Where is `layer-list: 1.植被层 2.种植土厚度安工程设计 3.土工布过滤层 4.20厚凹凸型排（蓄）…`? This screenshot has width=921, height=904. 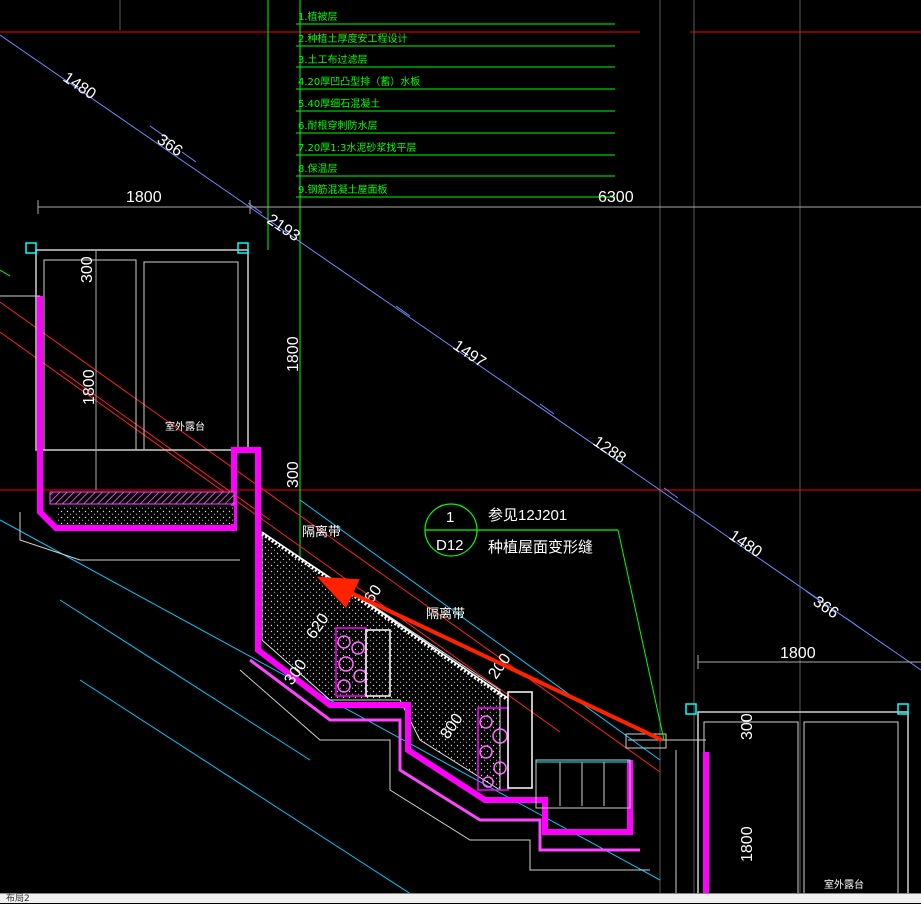 layer-list: 1.植被层 2.种植土厚度安工程设计 3.土工布过滤层 4.20厚凹凸型排（蓄）… is located at coordinates (359, 103).